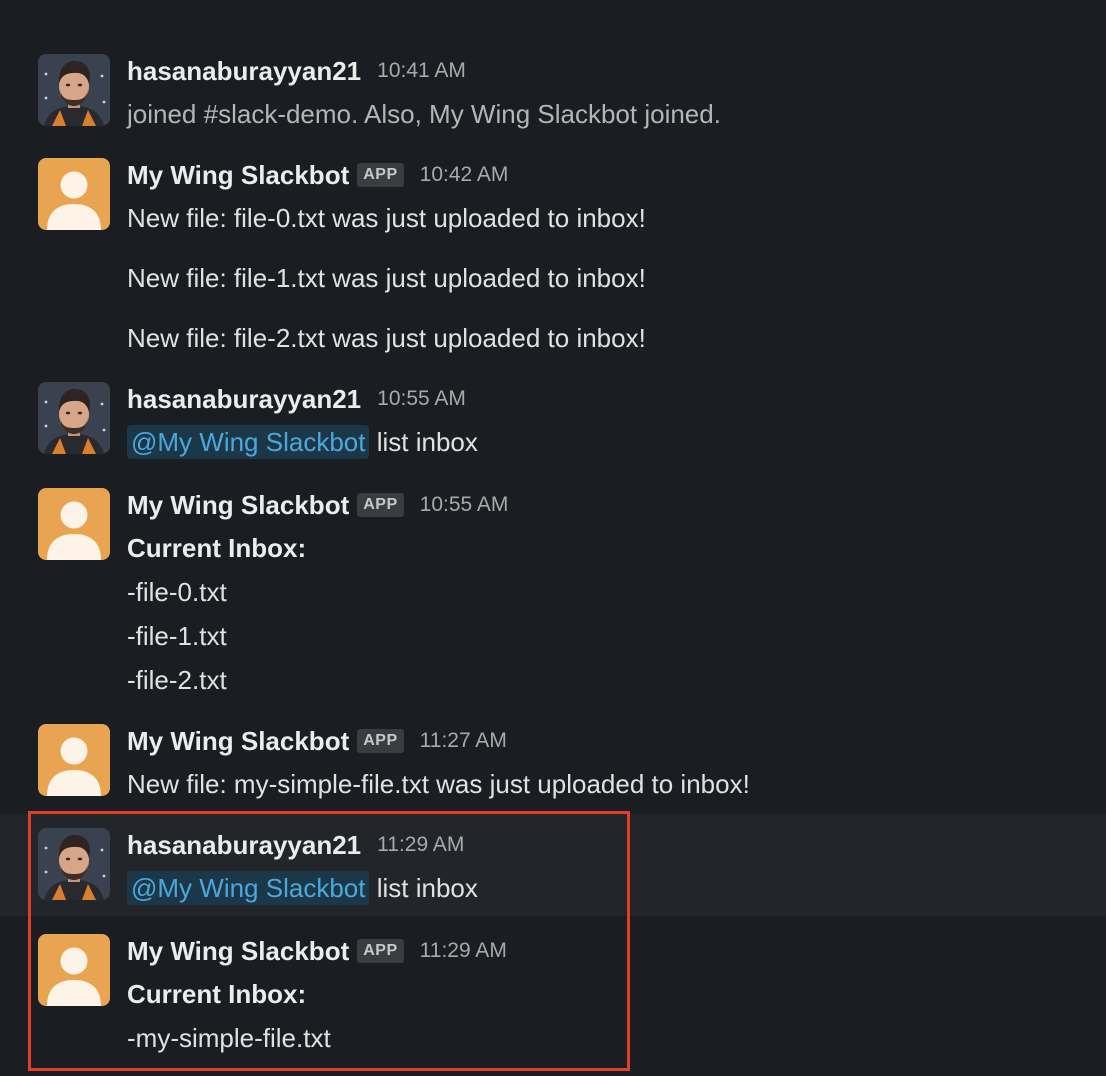 The width and height of the screenshot is (1106, 1076). I want to click on inbox-file-item: -file-2.txt, so click(177, 680).